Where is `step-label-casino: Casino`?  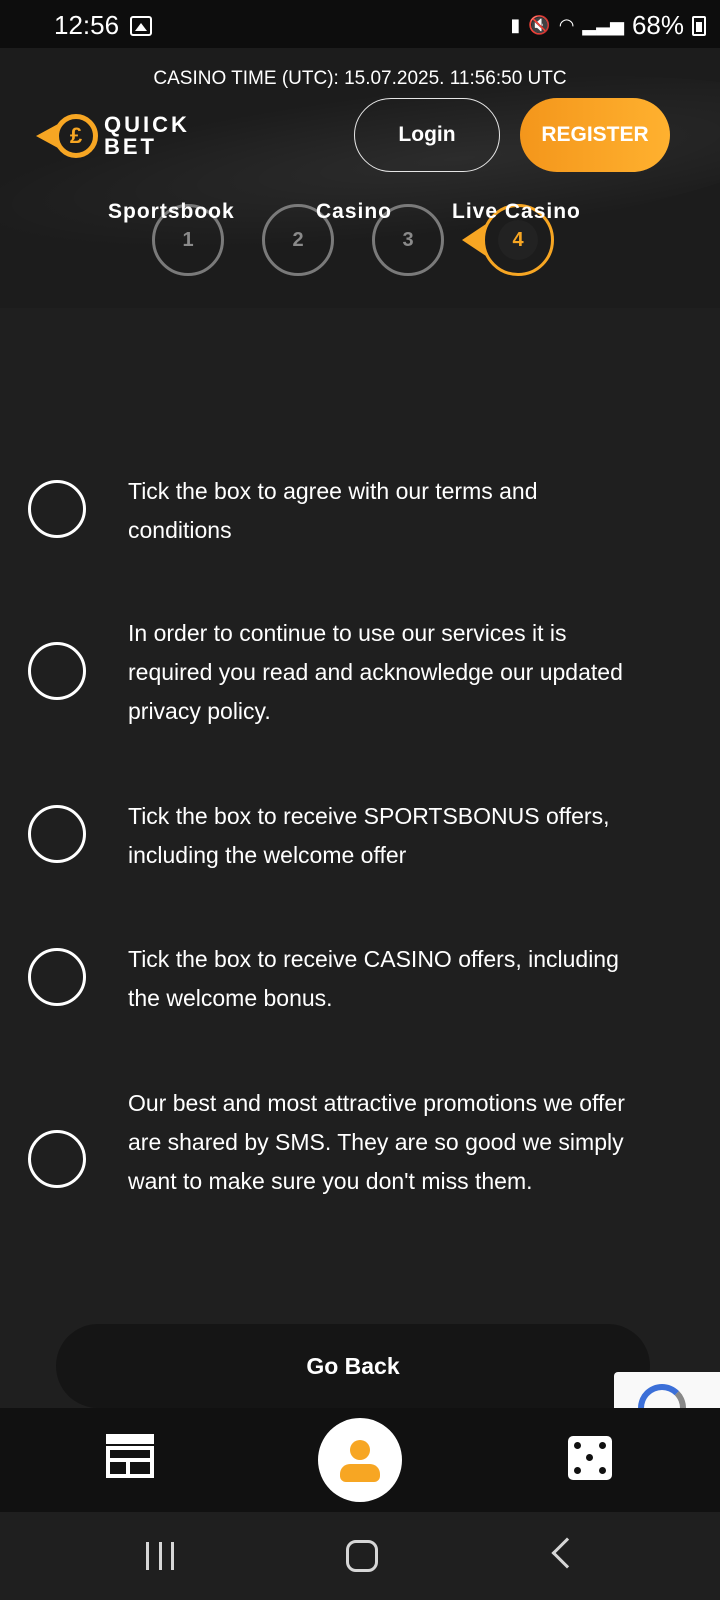 step-label-casino: Casino is located at coordinates (354, 211).